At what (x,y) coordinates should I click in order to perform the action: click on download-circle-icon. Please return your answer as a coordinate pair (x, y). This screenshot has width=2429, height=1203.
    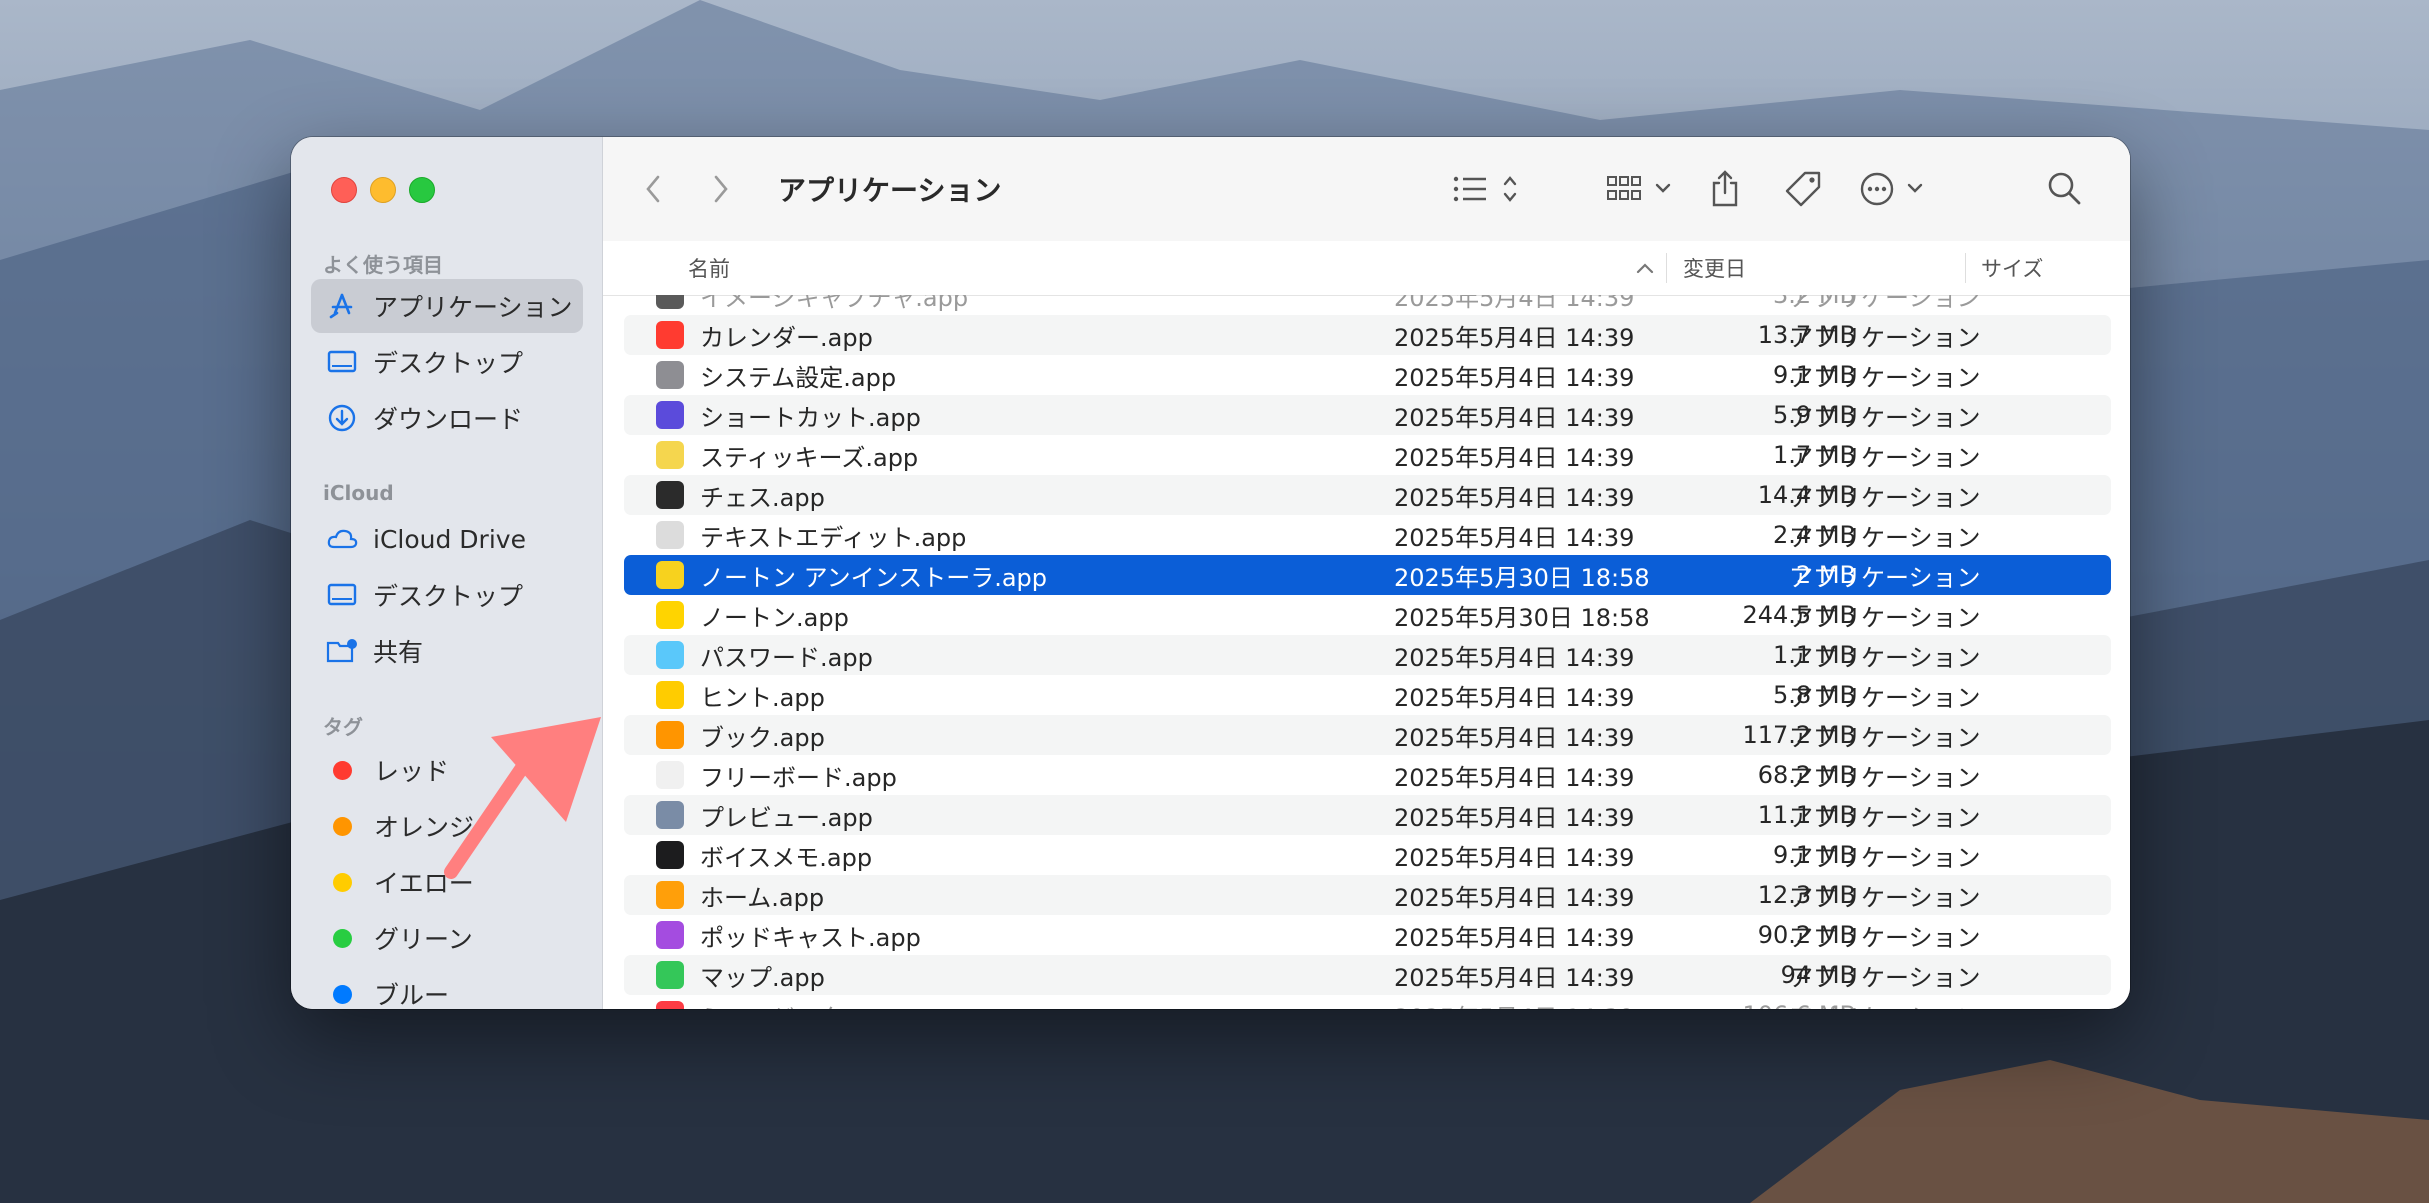
    Looking at the image, I should click on (342, 418).